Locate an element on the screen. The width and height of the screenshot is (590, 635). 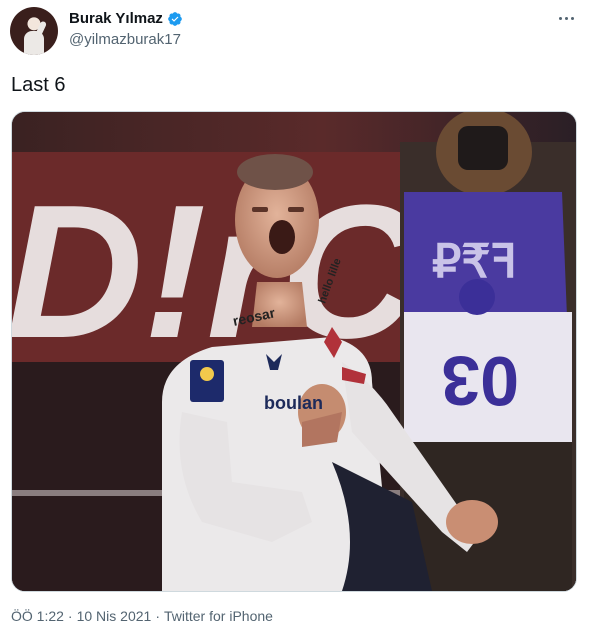
avatar is located at coordinates (34, 31).